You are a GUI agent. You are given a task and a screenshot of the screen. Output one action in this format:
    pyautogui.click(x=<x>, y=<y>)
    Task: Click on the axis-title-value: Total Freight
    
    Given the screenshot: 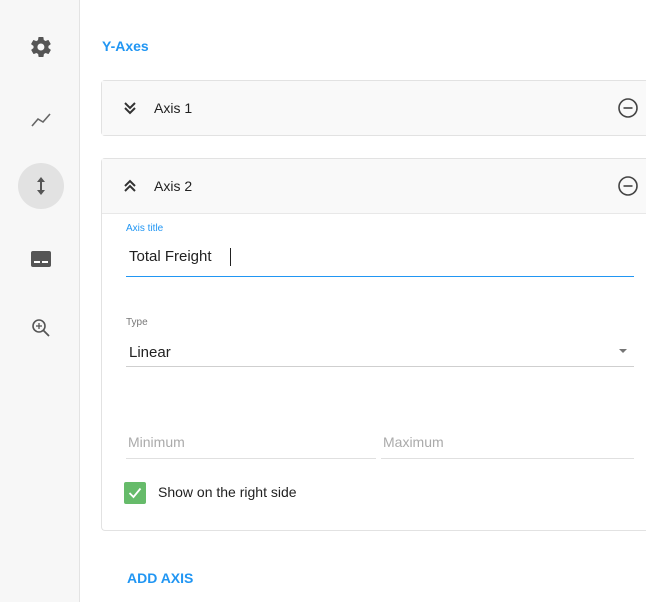 What is the action you would take?
    pyautogui.click(x=170, y=256)
    